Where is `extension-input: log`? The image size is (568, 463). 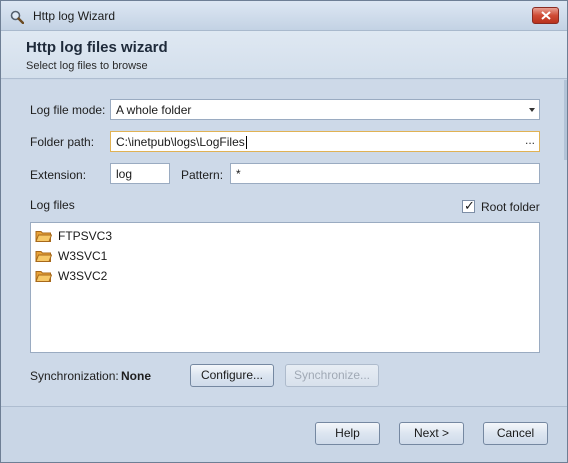
extension-input: log is located at coordinates (140, 173).